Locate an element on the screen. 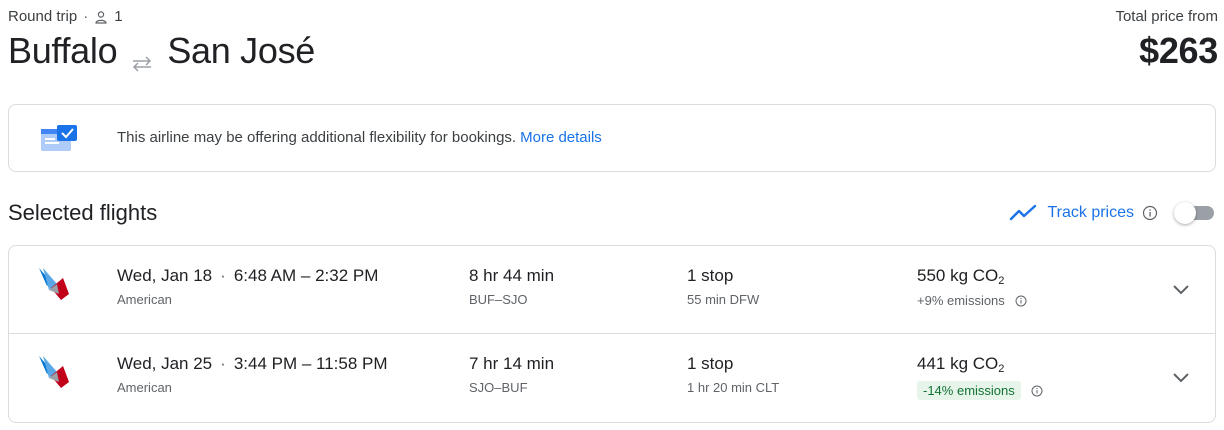  flight-emissions: 550 kg CO2 +9% emissions is located at coordinates (972, 287).